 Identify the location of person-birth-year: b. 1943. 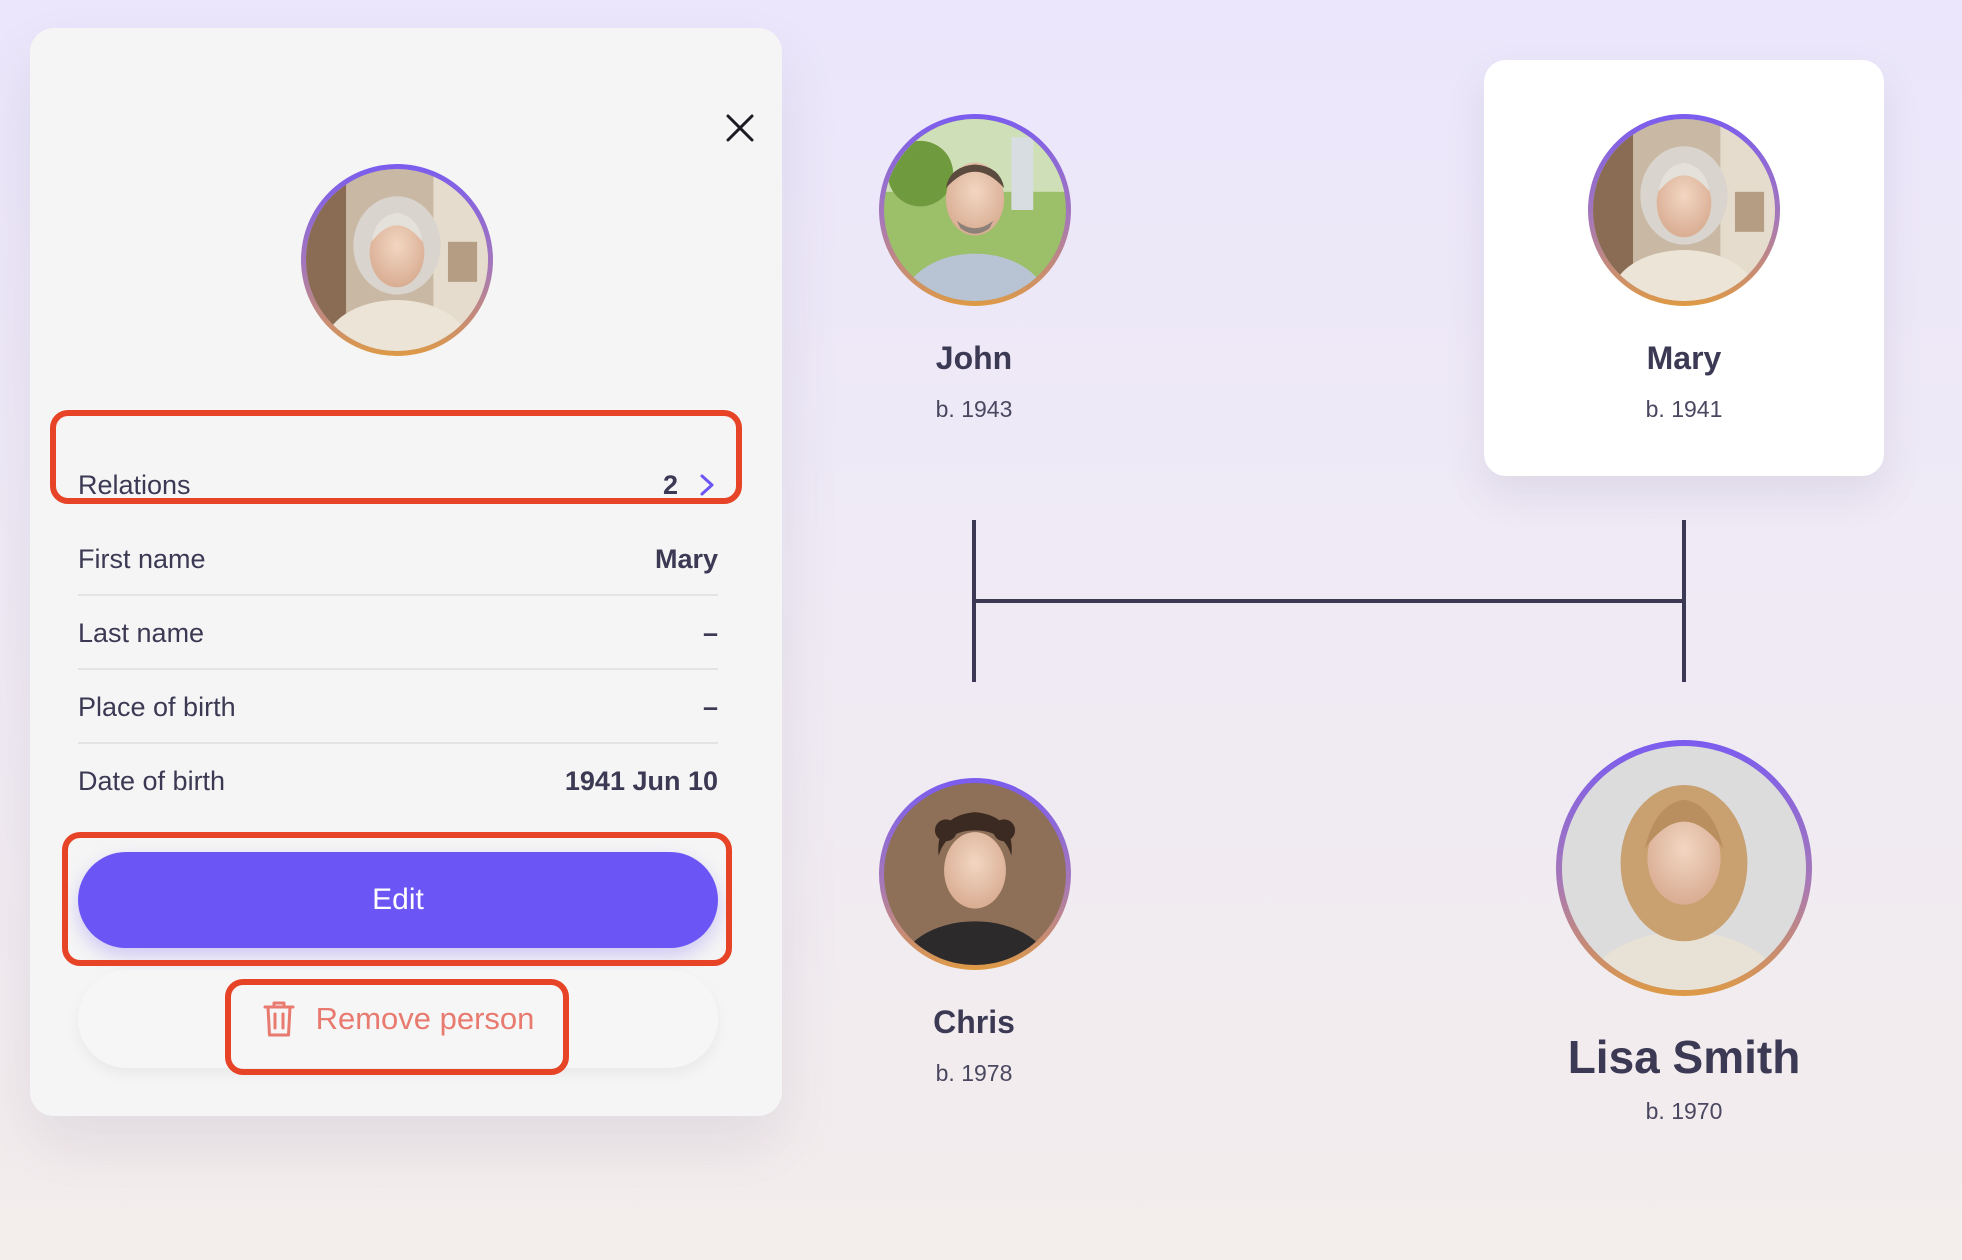
(974, 409).